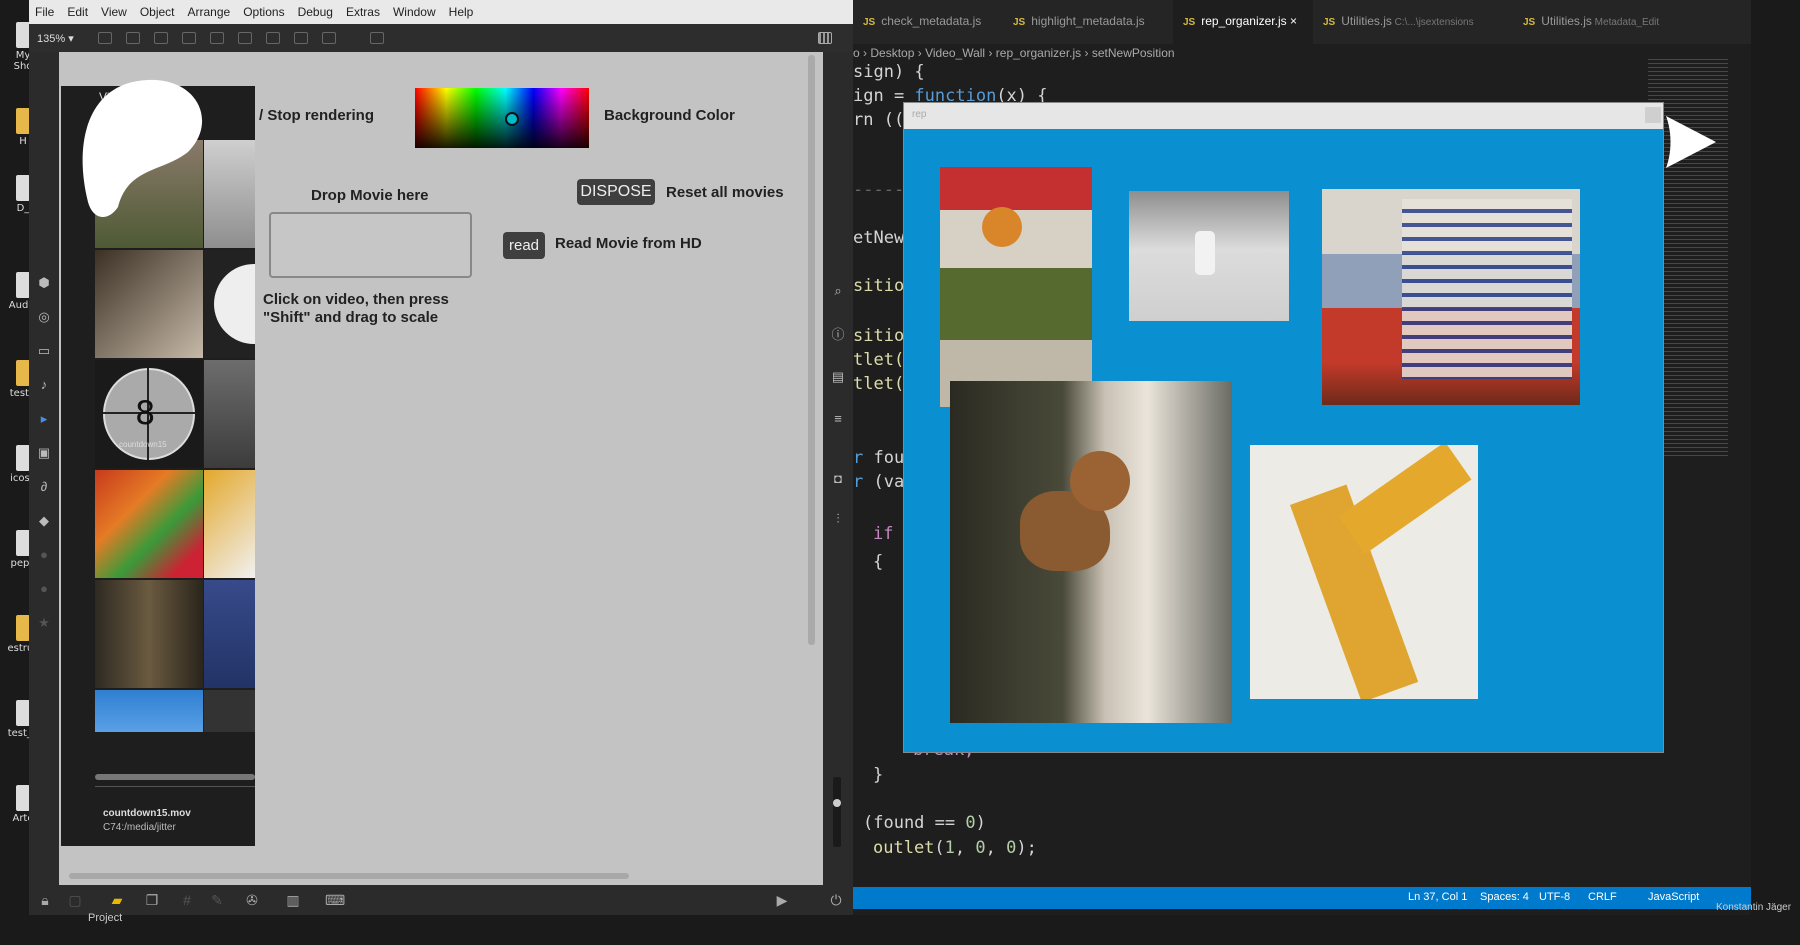  I want to click on thumb-countdown-b, so click(229, 304).